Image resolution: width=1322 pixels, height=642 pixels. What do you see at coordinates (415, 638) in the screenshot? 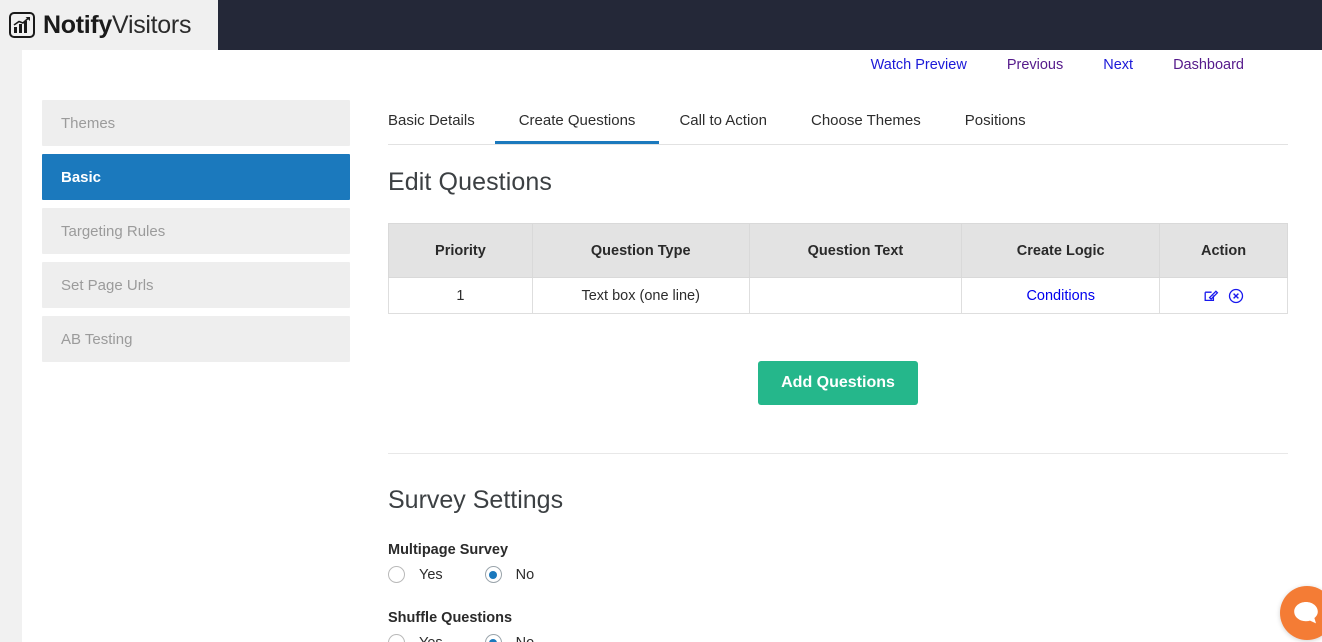
I see `radio-shuffle-yes: Yes` at bounding box center [415, 638].